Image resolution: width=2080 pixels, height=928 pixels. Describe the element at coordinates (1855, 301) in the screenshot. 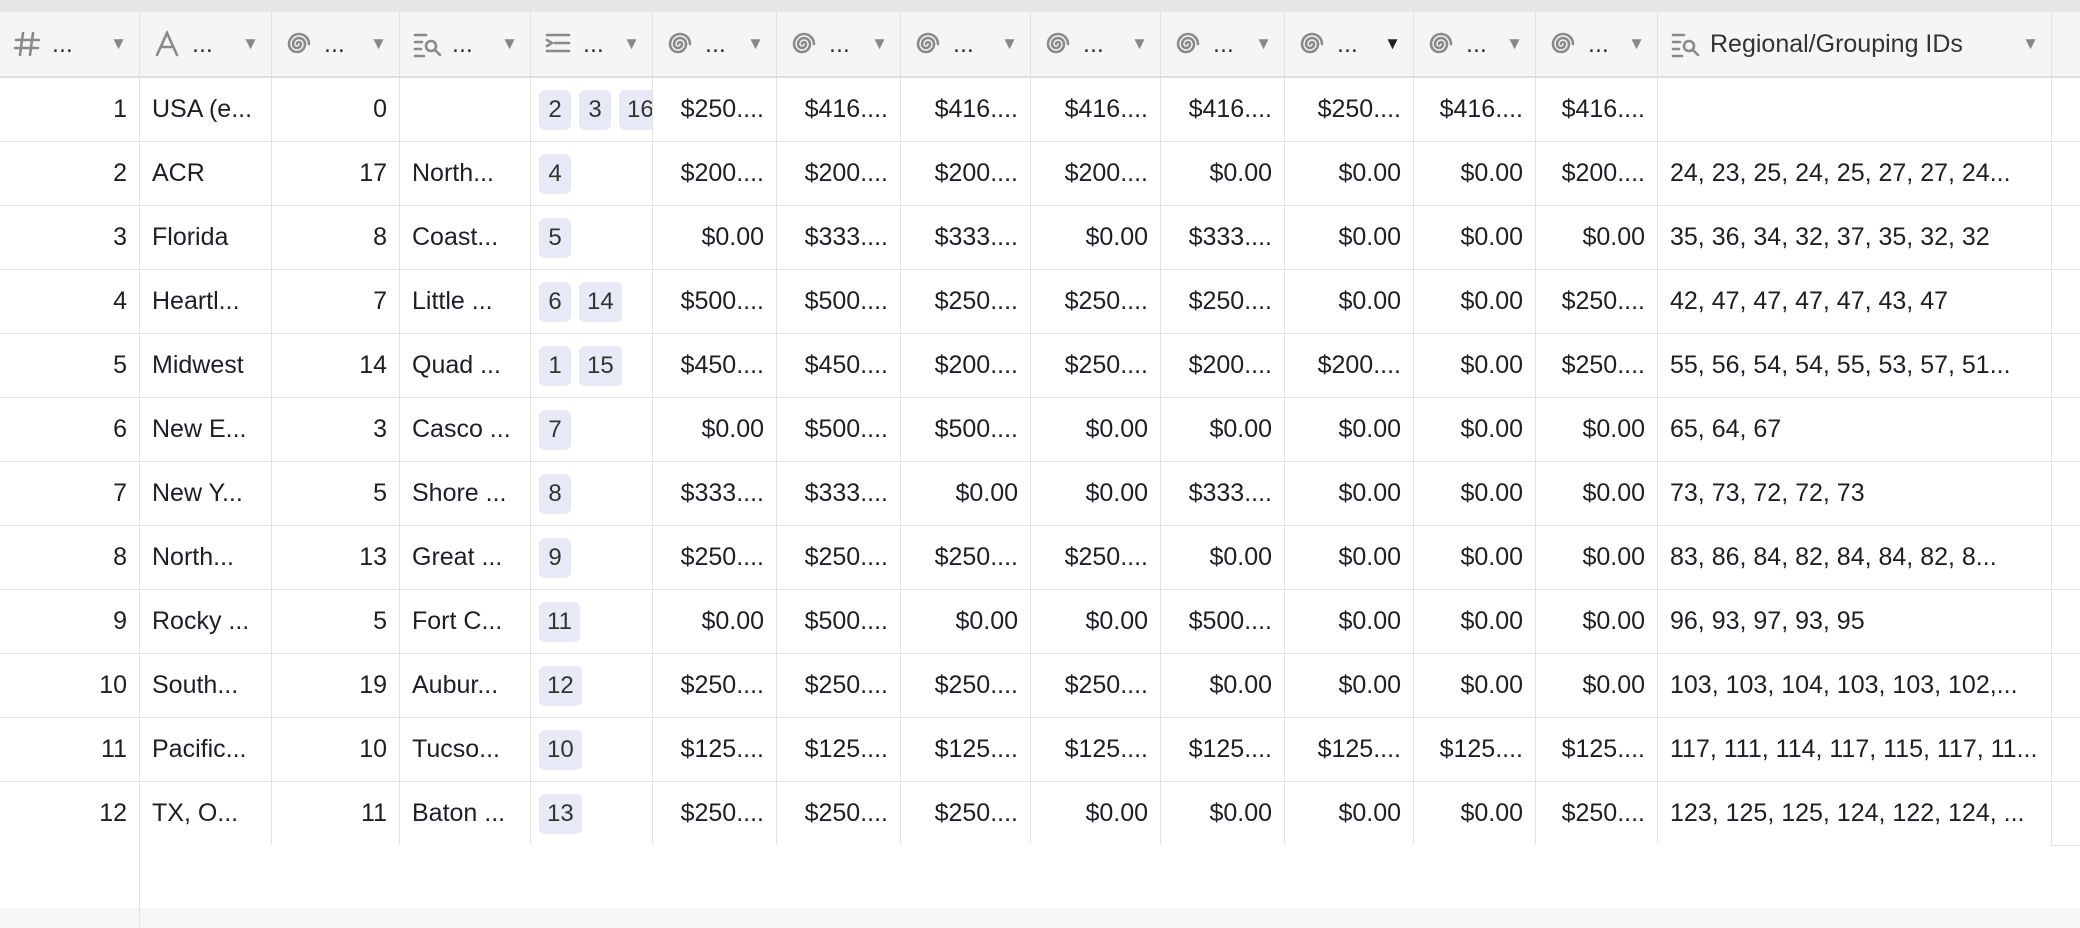

I see `regional-grouping-ids-cell: 42, 47, 47, 47, 47, 43, 47` at that location.